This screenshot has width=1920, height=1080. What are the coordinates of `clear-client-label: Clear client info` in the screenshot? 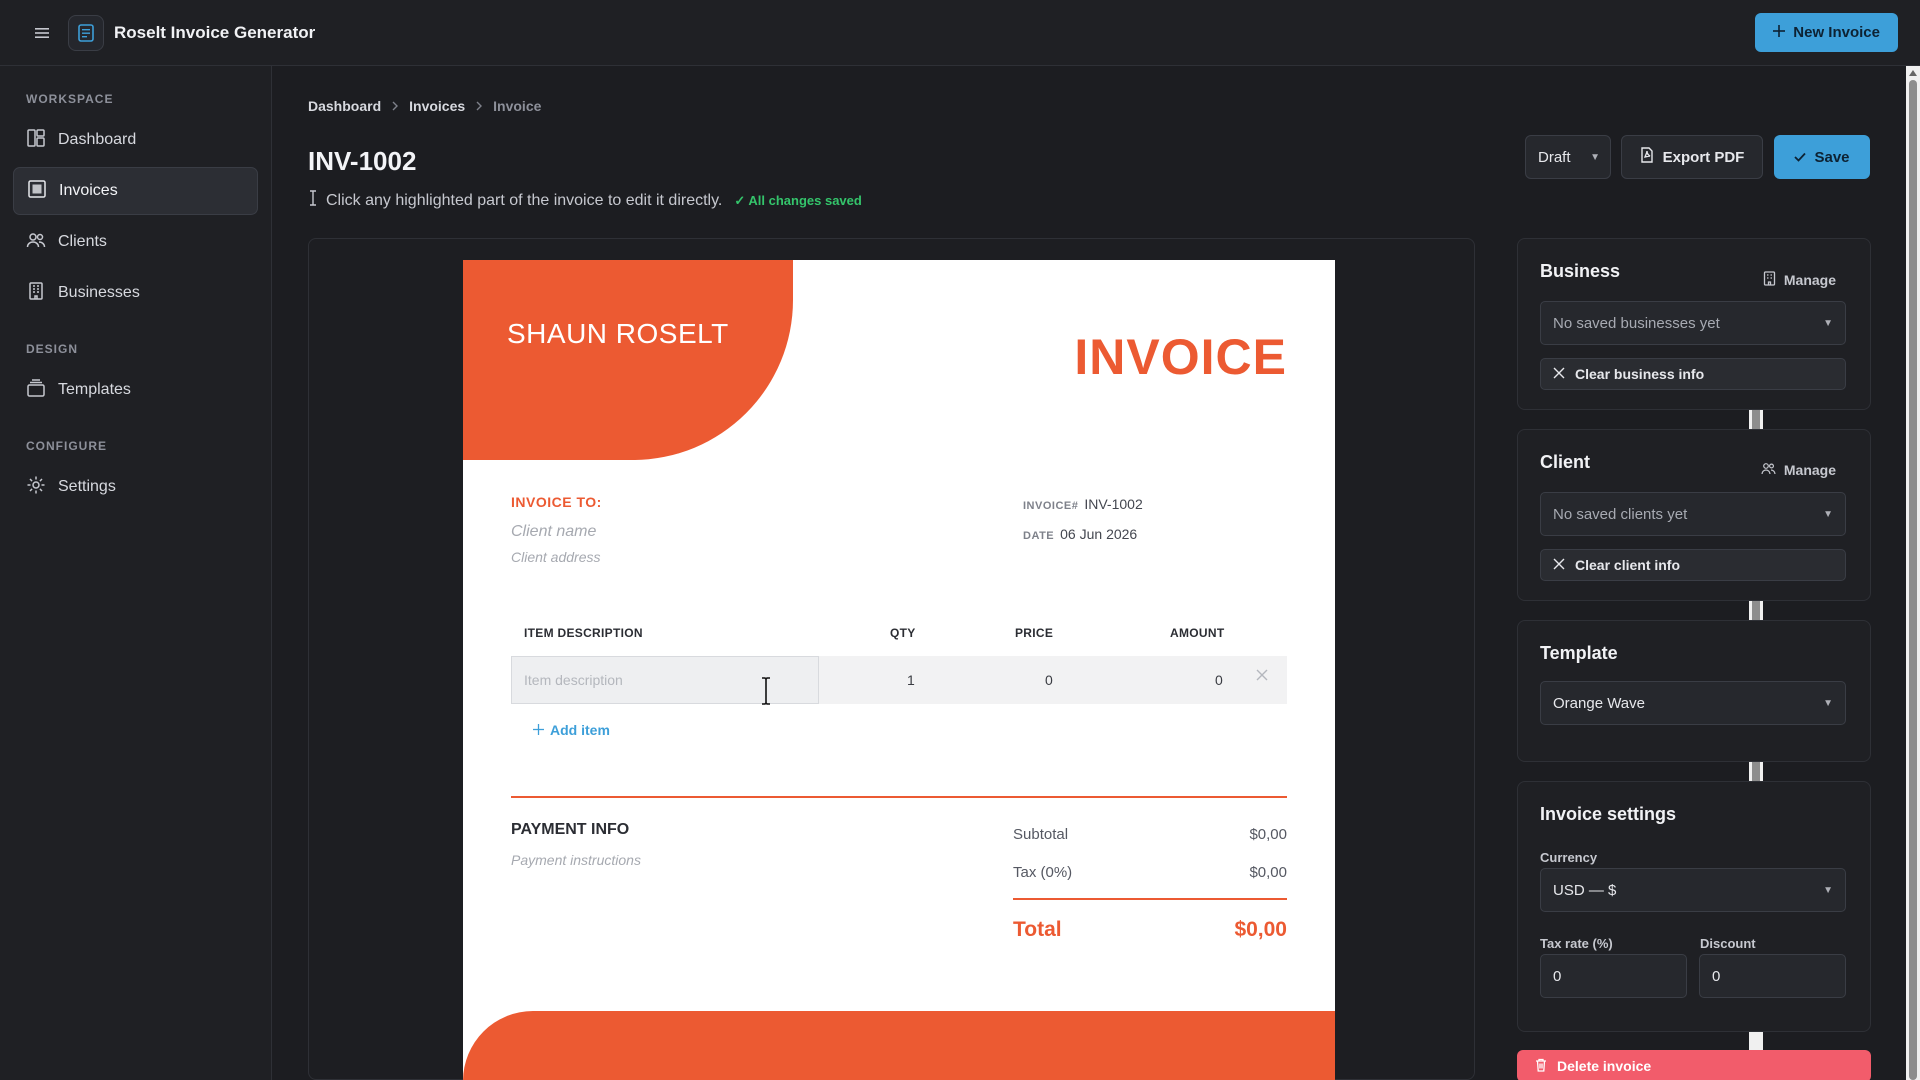 It's located at (1628, 565).